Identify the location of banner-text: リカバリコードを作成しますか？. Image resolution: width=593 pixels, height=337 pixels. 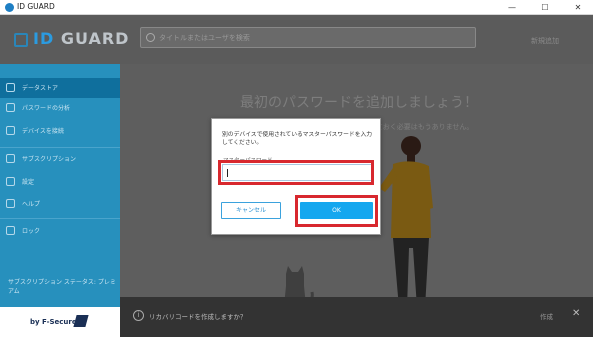
(198, 317).